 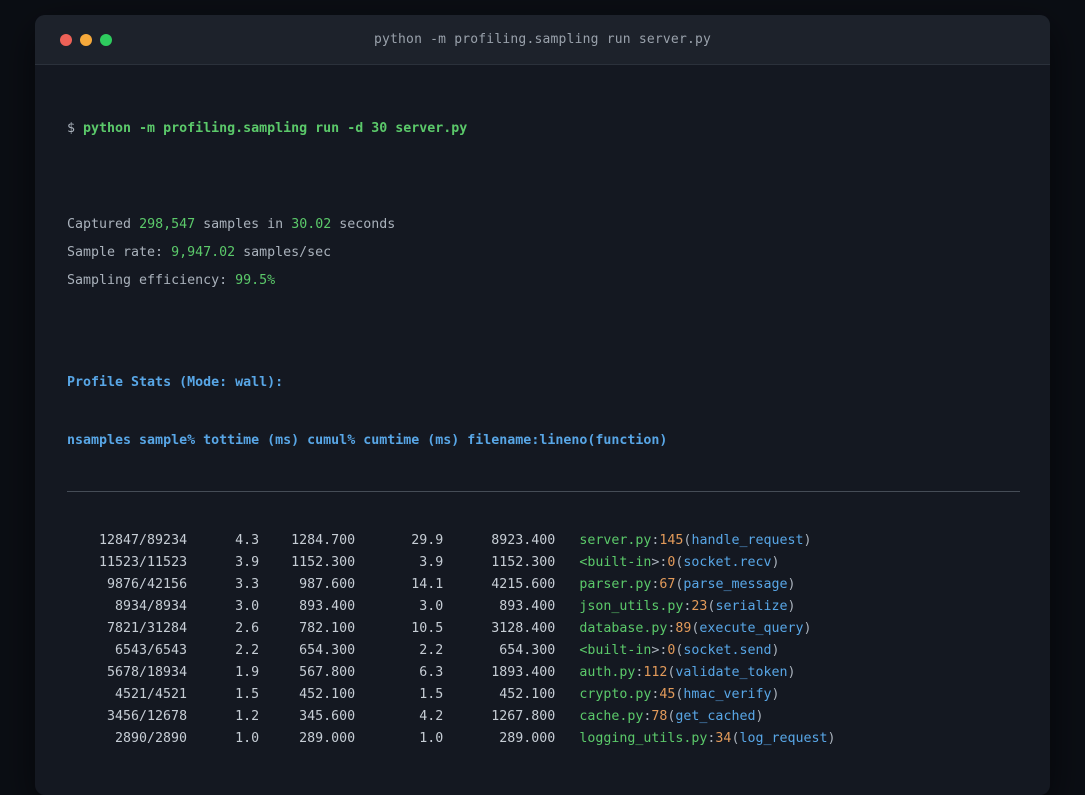 I want to click on stats-cell: 2.6, so click(x=247, y=628).